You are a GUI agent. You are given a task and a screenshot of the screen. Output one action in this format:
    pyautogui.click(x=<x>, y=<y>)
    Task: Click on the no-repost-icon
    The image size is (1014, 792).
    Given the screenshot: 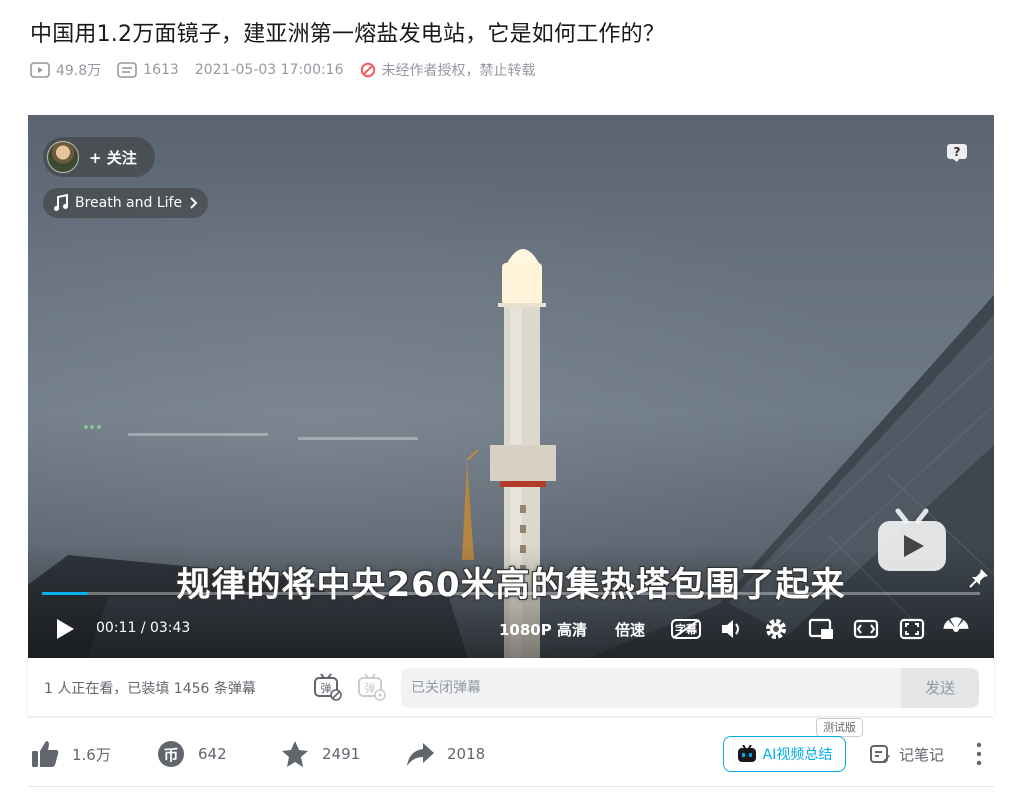 What is the action you would take?
    pyautogui.click(x=367, y=70)
    